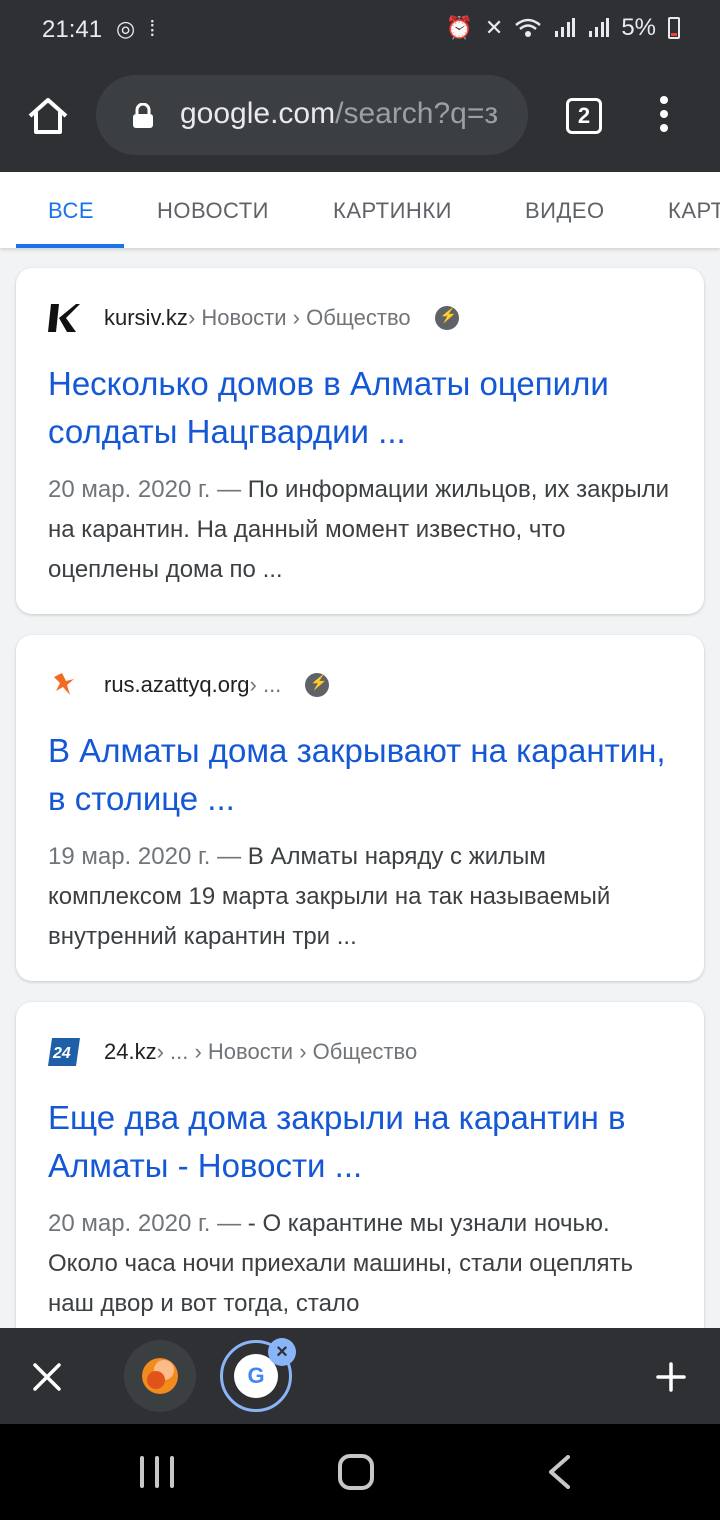  I want to click on result-source: kursiv.kz › Новости › Общество, so click(253, 318).